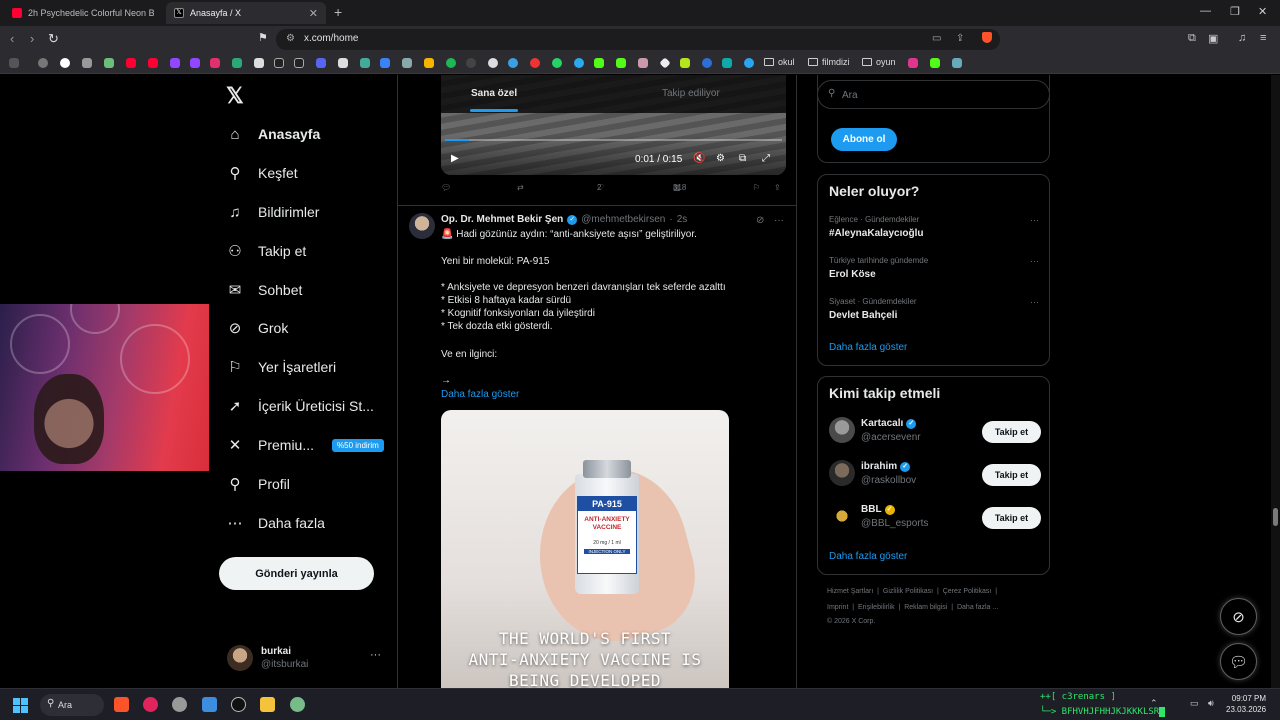  Describe the element at coordinates (908, 591) in the screenshot. I see `footer-link: Gizlilik Politikası` at that location.